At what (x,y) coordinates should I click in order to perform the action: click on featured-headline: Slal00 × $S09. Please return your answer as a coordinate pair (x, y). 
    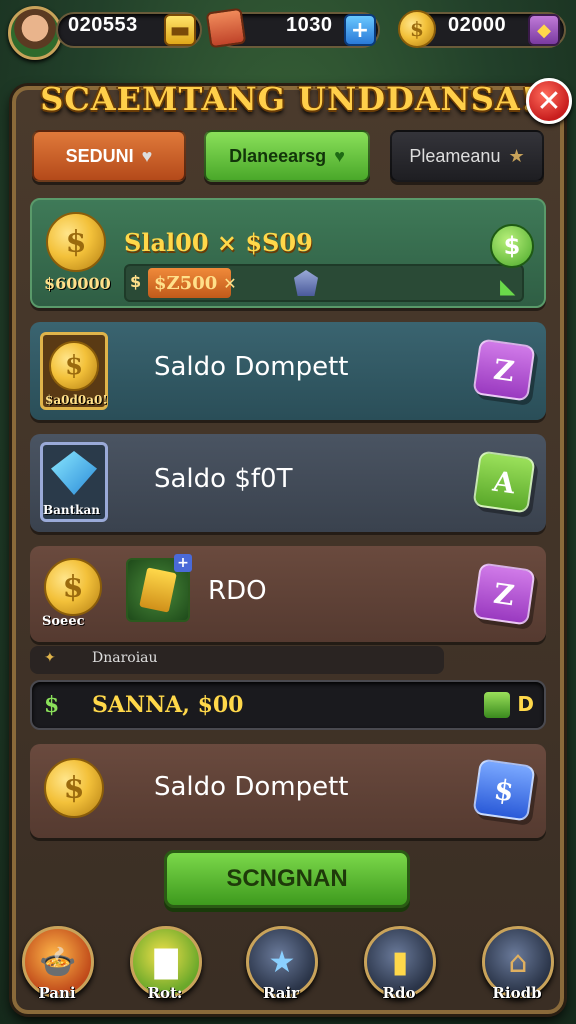
    Looking at the image, I should click on (218, 242).